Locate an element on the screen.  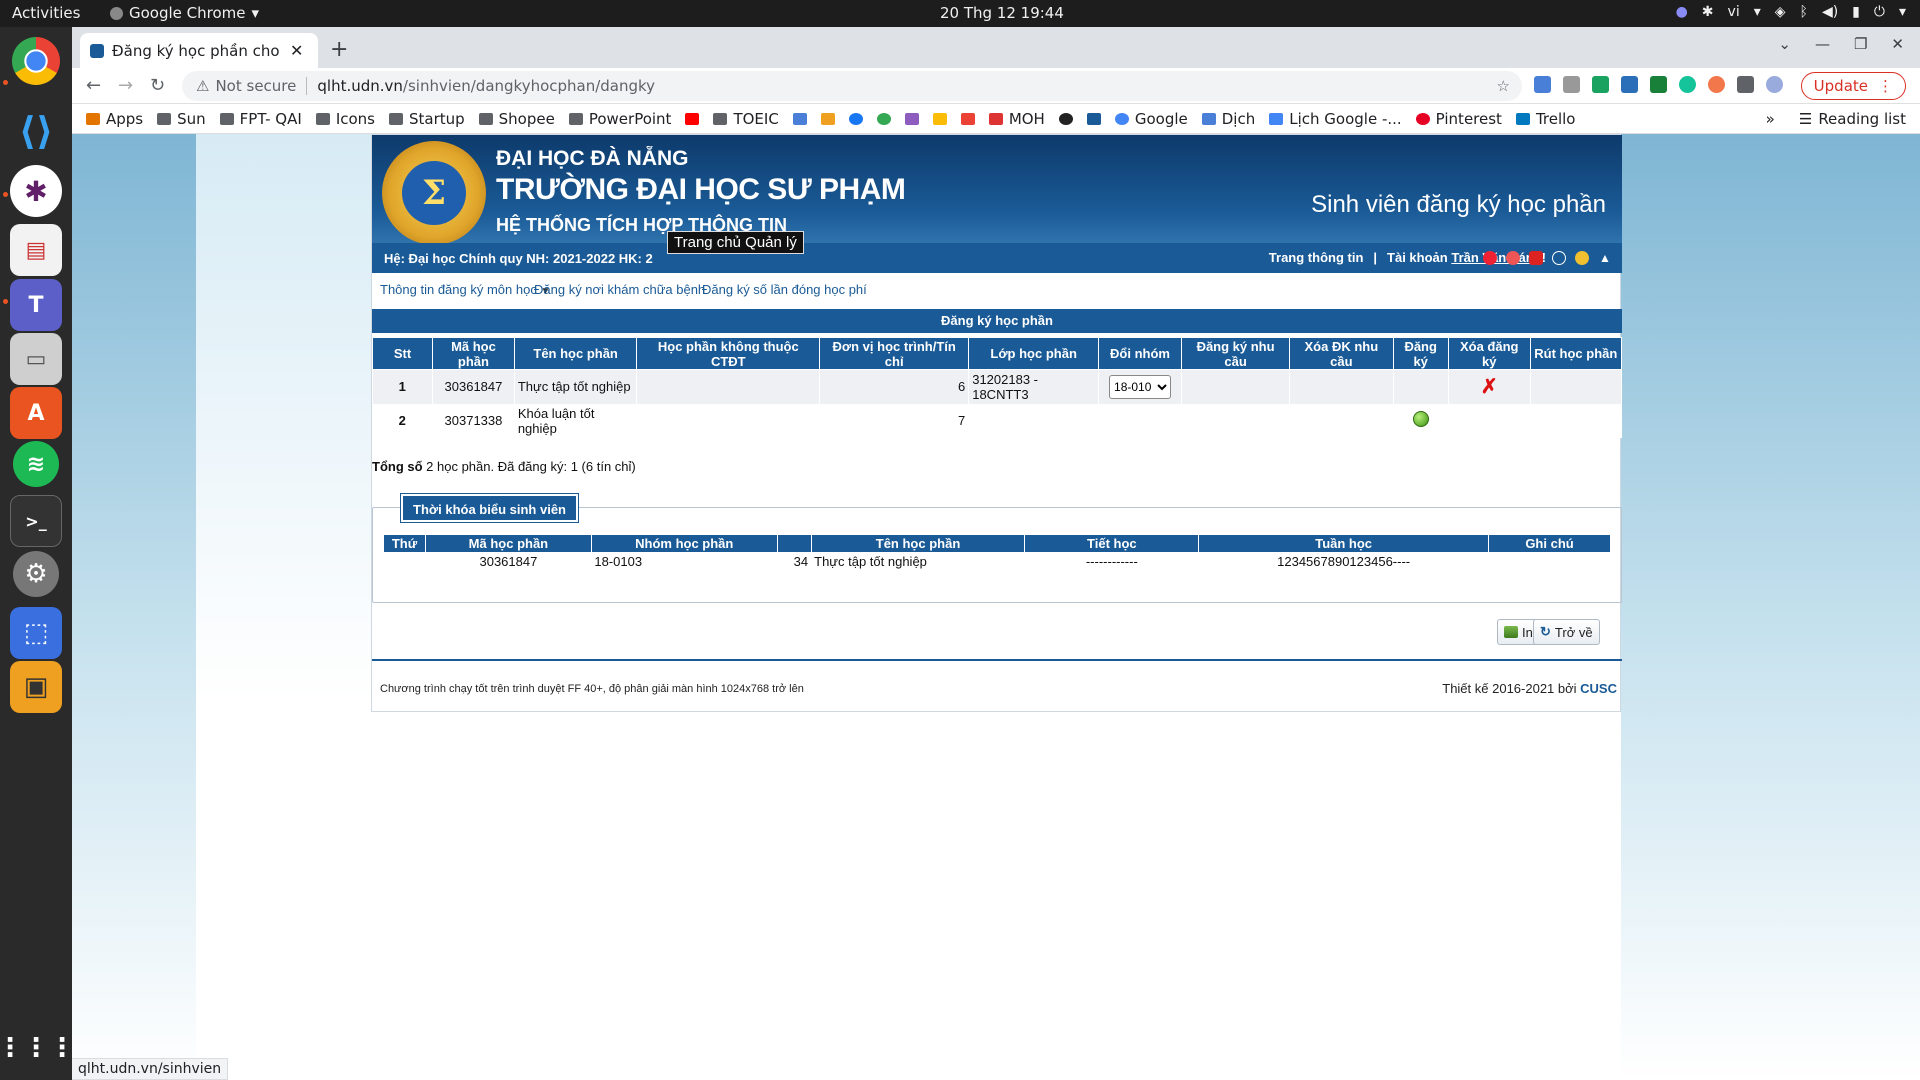
bookmark-sun: Sun is located at coordinates (181, 119).